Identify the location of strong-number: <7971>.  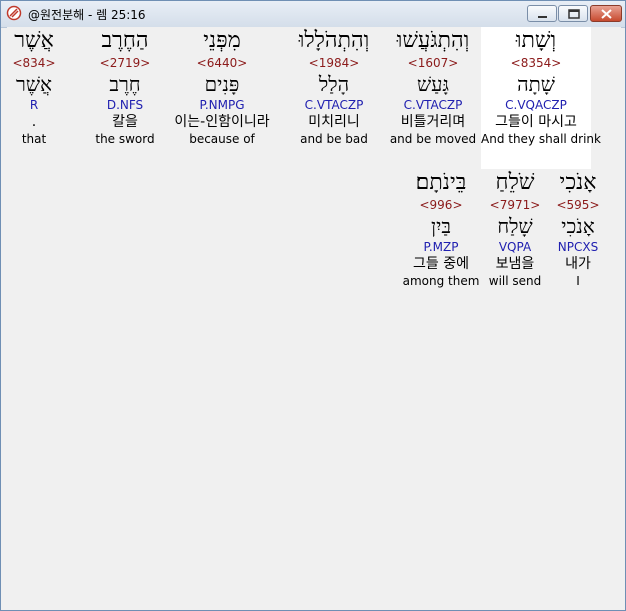
(515, 205).